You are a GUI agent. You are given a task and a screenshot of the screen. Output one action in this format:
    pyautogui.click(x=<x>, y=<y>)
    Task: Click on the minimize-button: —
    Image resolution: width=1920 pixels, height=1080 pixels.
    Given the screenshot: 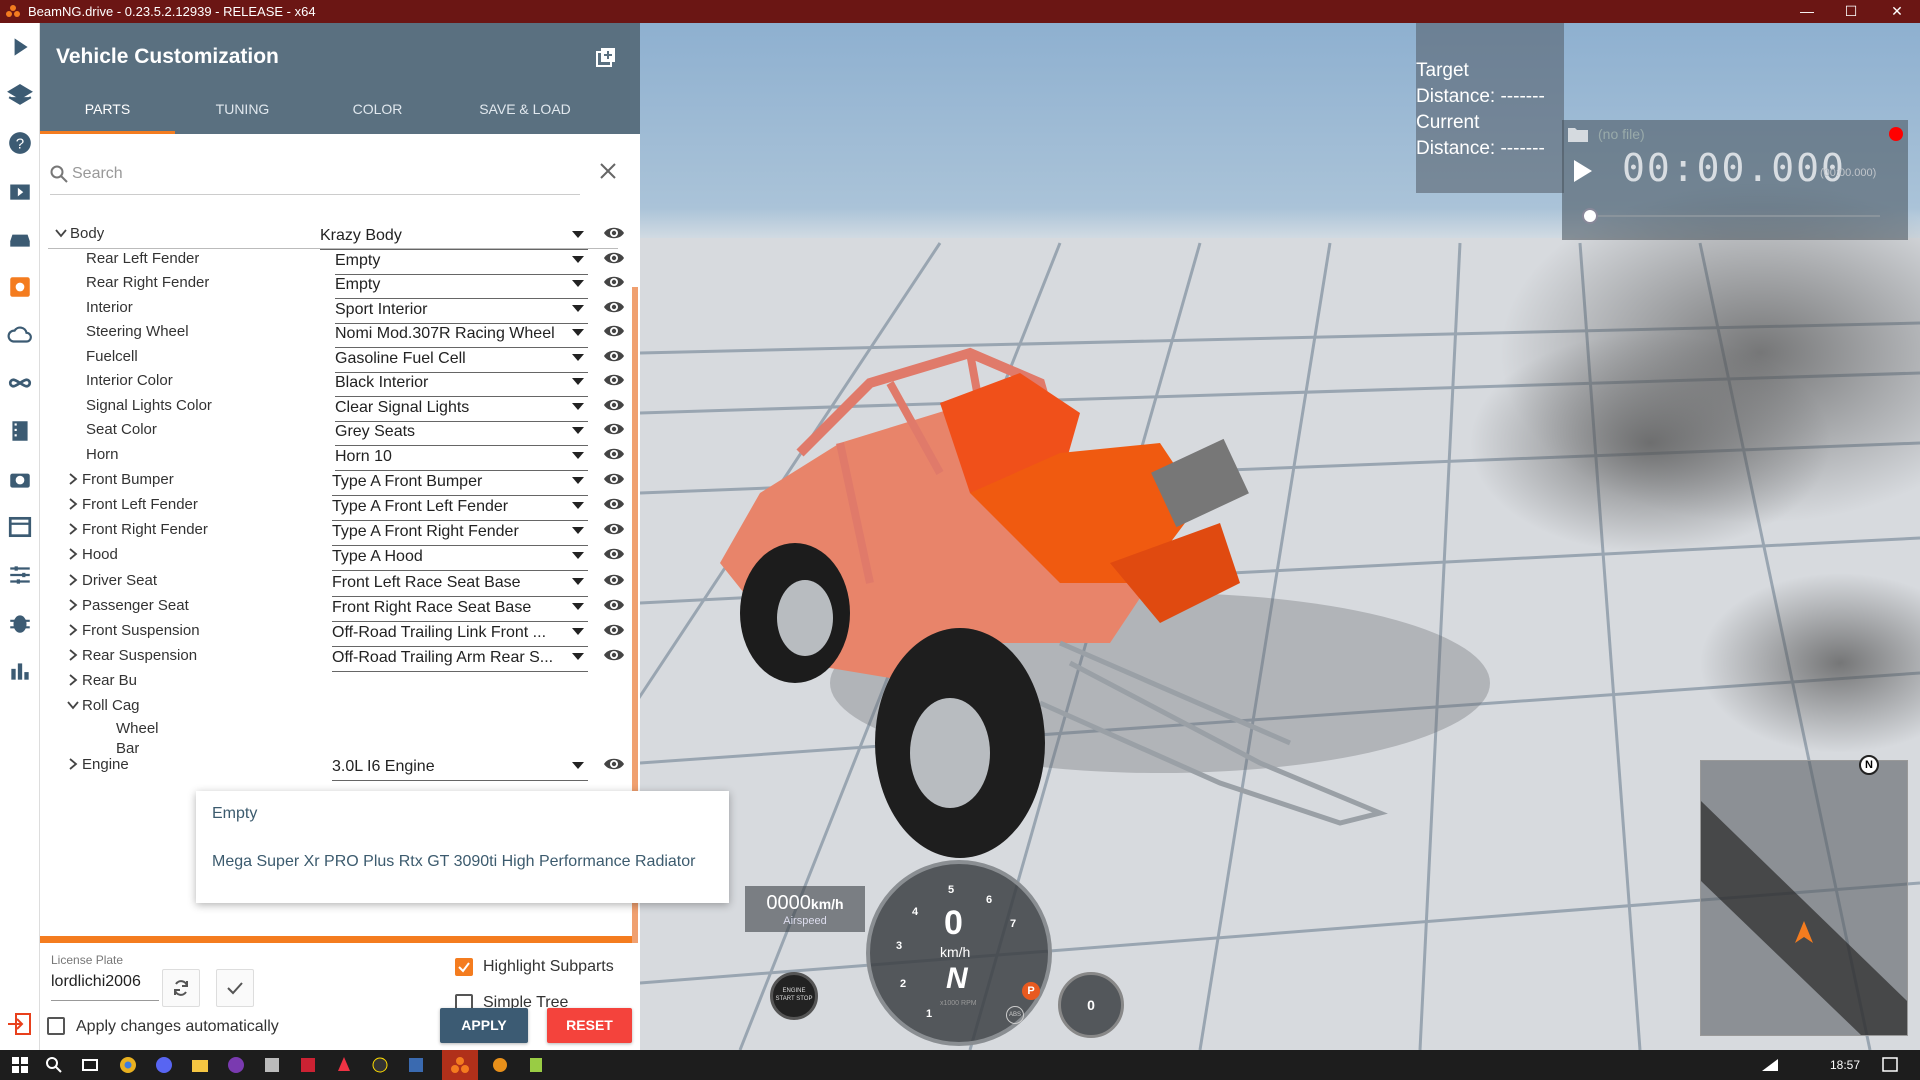 What is the action you would take?
    pyautogui.click(x=1807, y=11)
    